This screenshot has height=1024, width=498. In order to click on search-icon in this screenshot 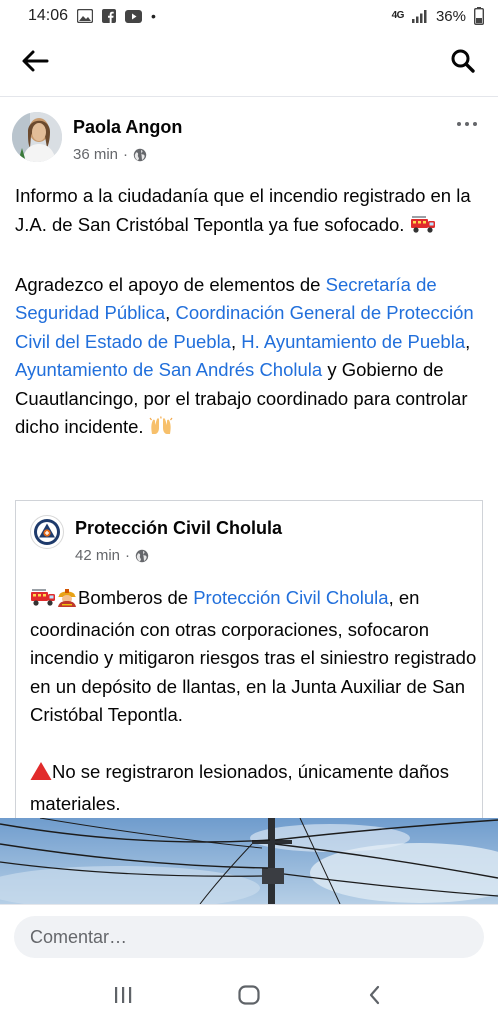, I will do `click(463, 61)`.